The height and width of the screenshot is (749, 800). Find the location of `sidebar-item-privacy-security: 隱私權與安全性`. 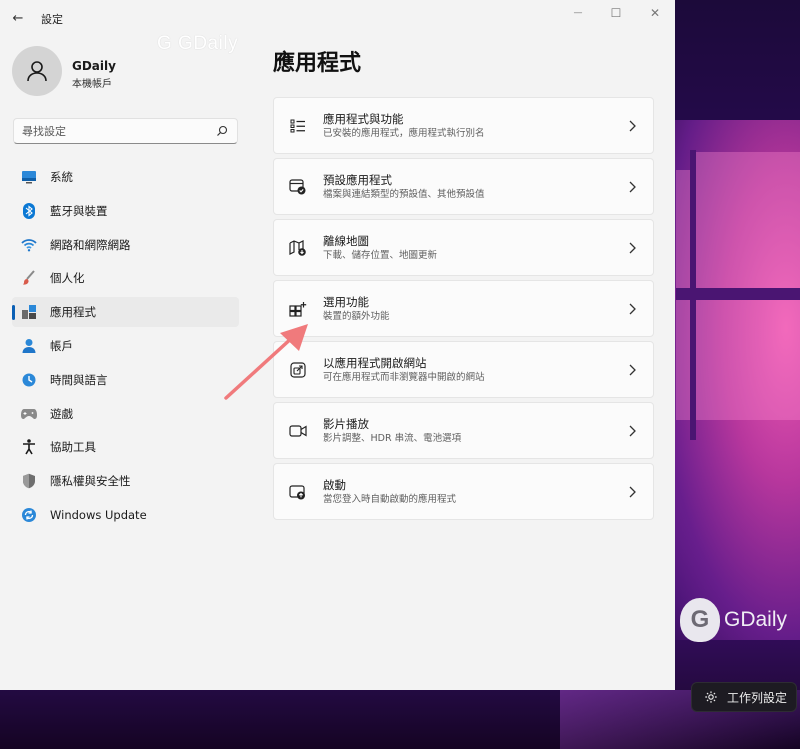

sidebar-item-privacy-security: 隱私權與安全性 is located at coordinates (125, 481).